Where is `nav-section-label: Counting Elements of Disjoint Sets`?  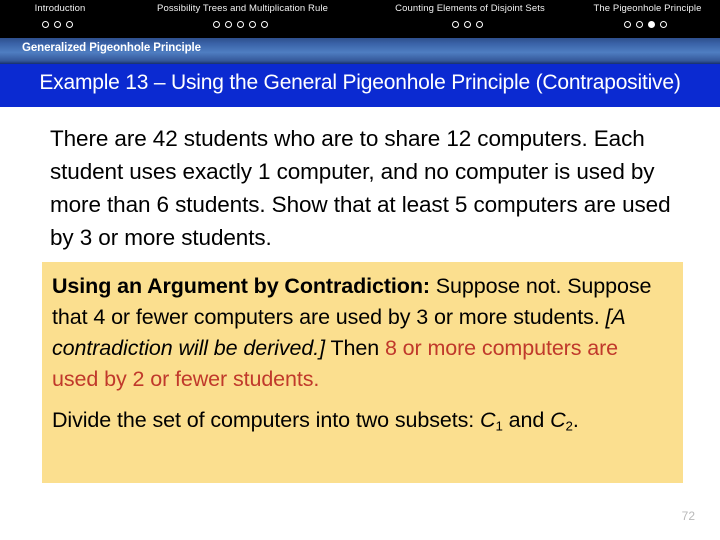 nav-section-label: Counting Elements of Disjoint Sets is located at coordinates (470, 8).